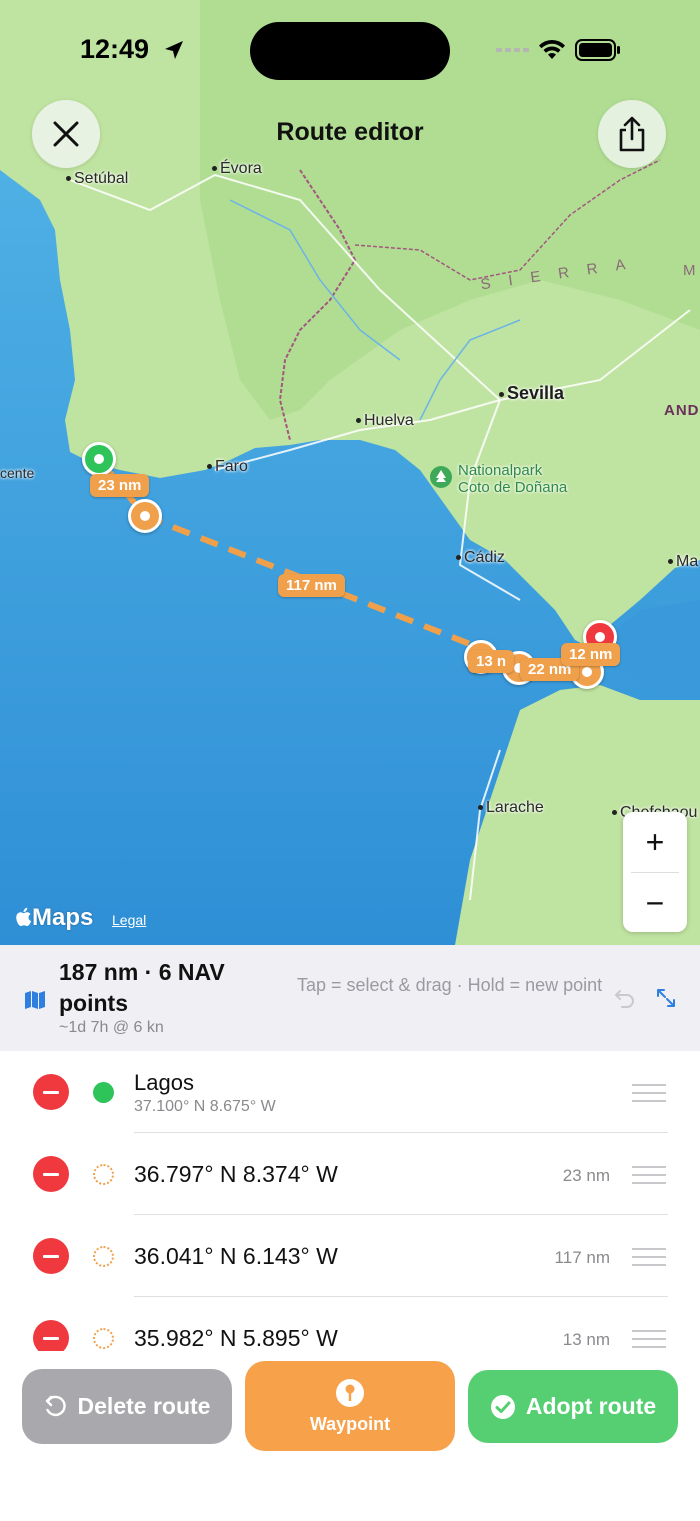 This screenshot has height=1521, width=700. Describe the element at coordinates (111, 1027) in the screenshot. I see `route-summary-subtitle: ~1d 7h @ 6 kn` at that location.